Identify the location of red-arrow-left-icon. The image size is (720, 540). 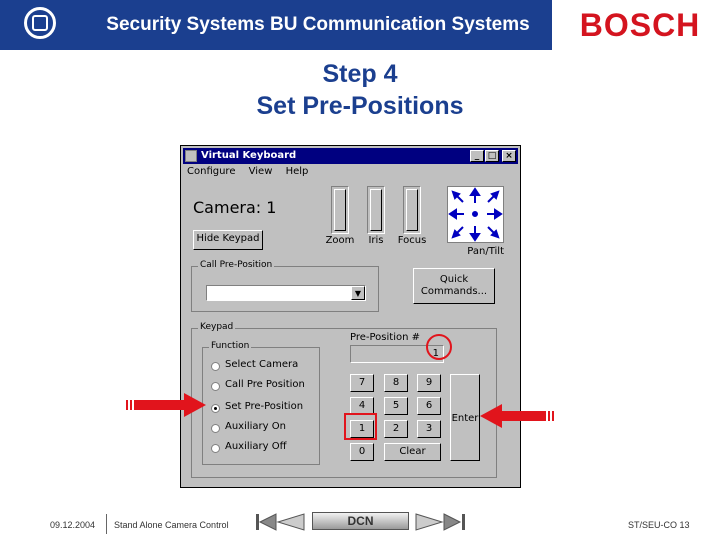
(517, 416).